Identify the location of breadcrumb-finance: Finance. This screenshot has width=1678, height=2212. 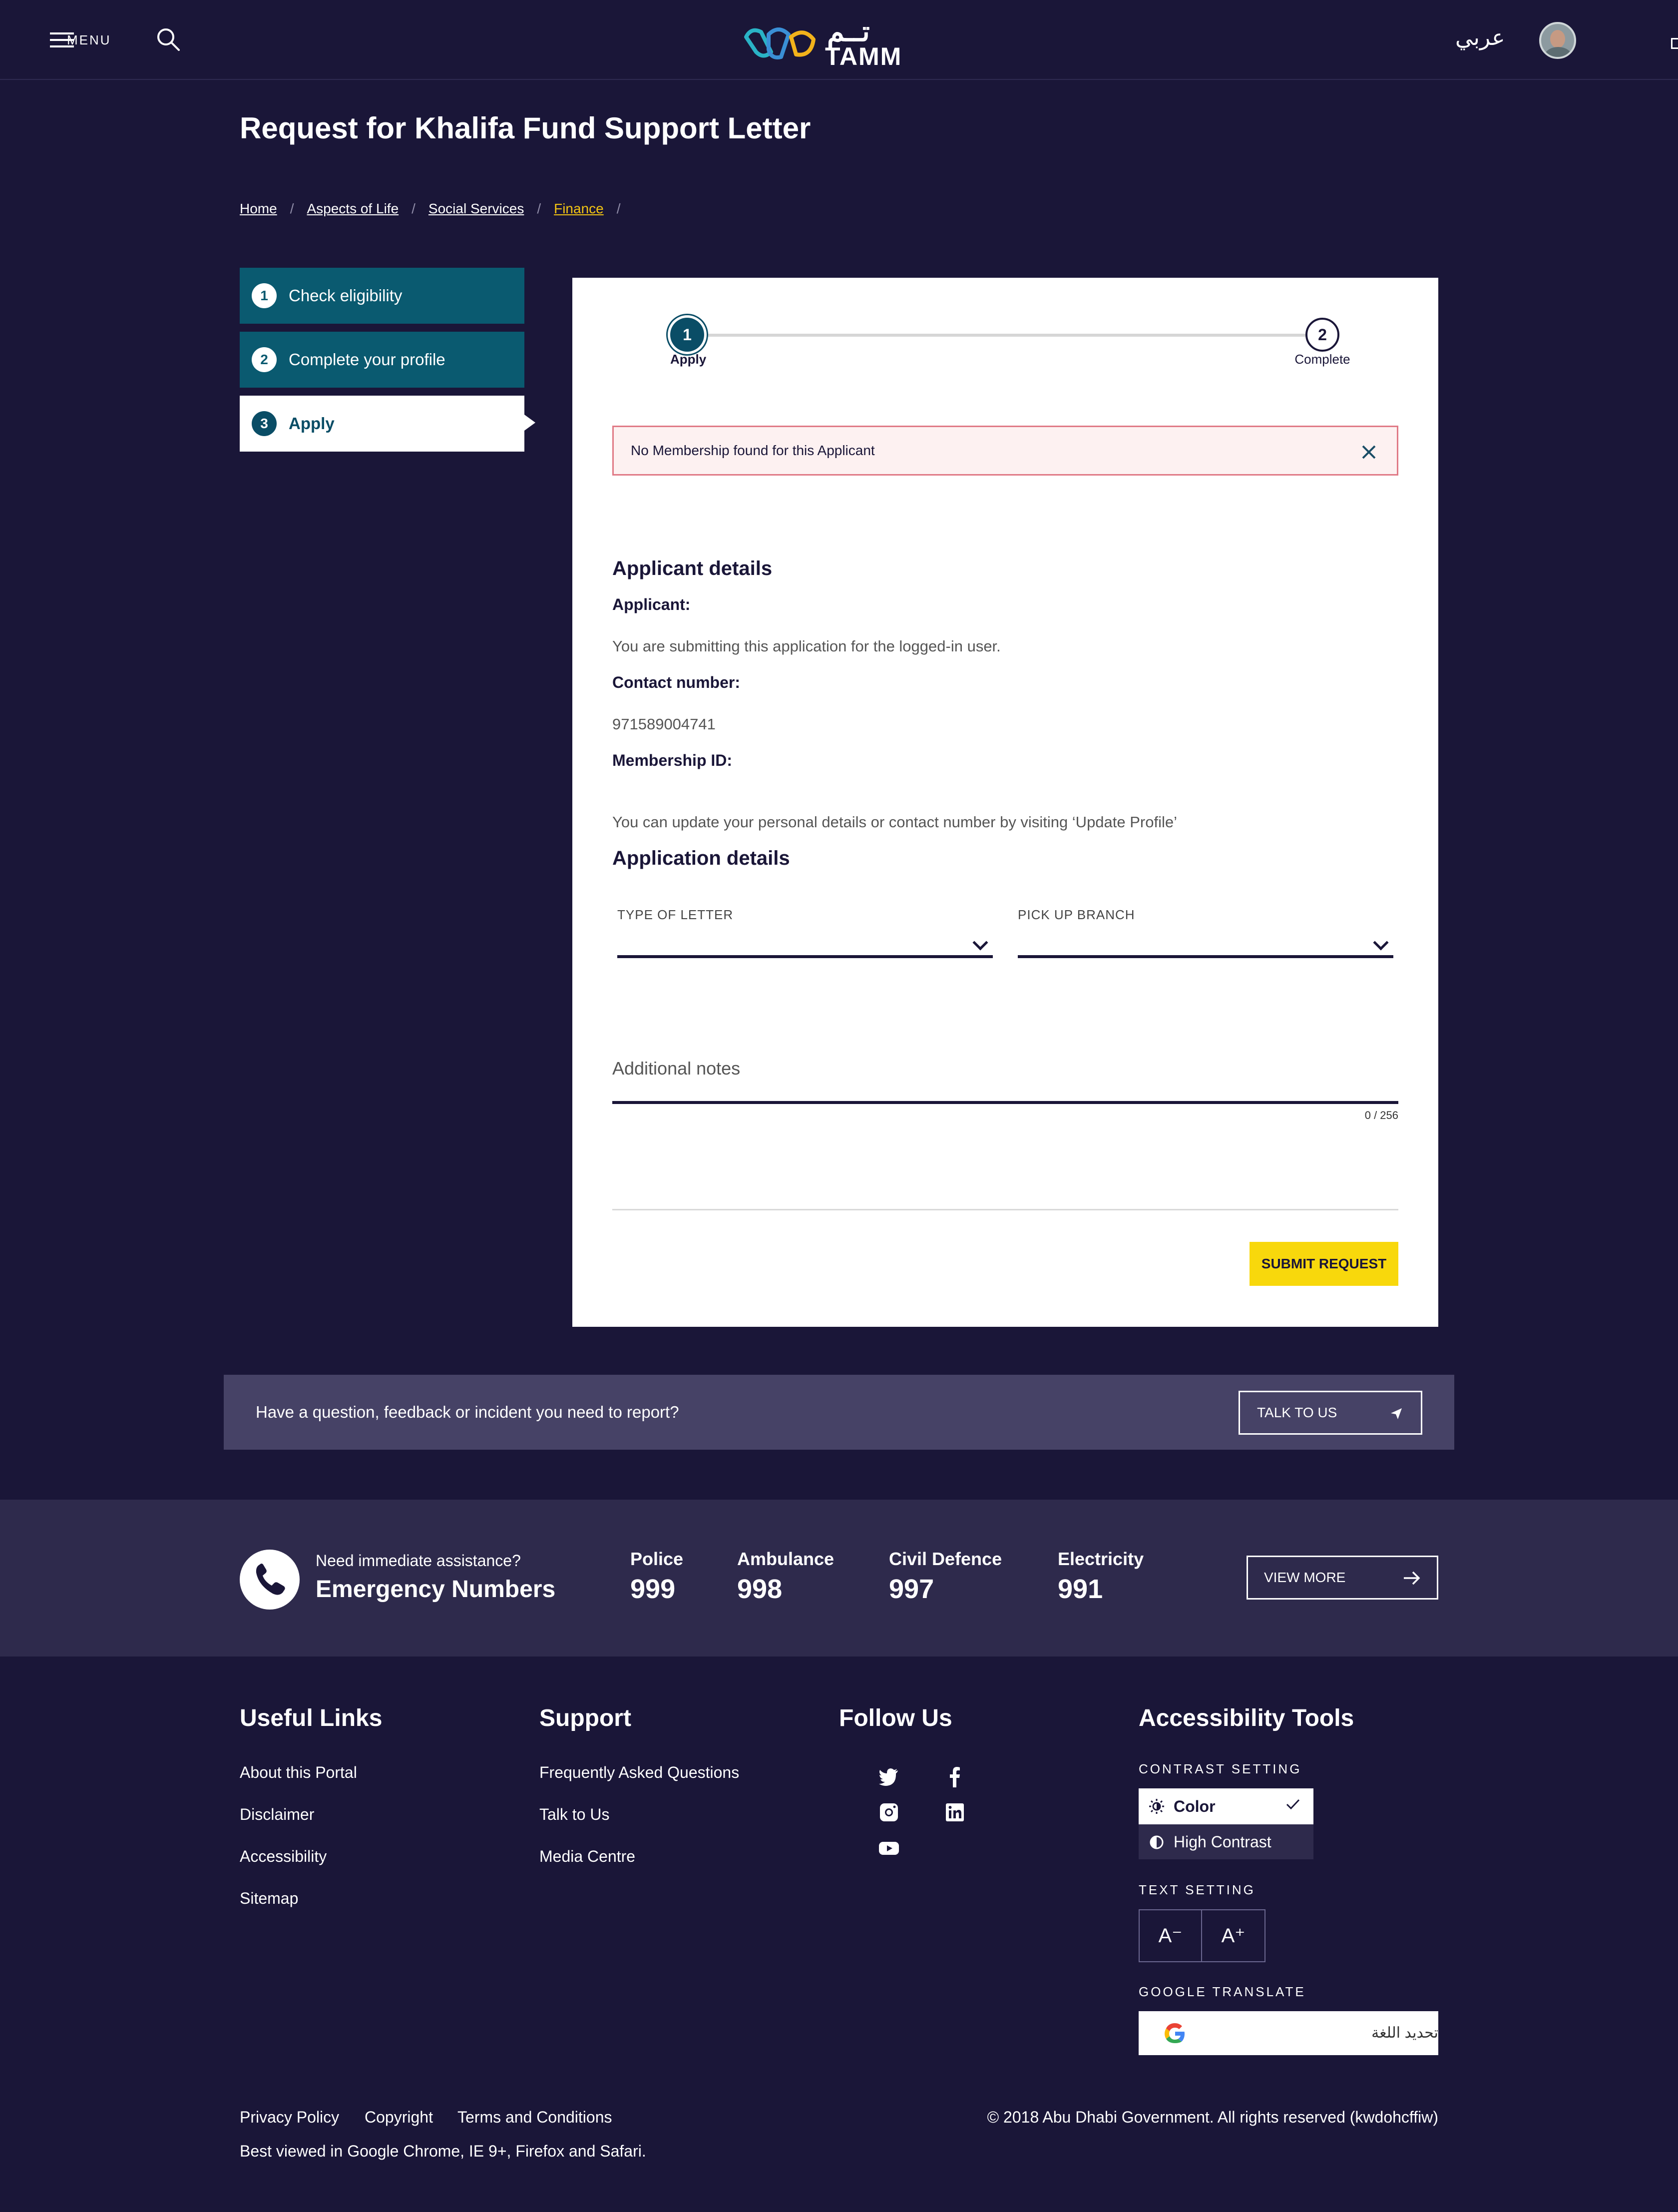
(579, 209).